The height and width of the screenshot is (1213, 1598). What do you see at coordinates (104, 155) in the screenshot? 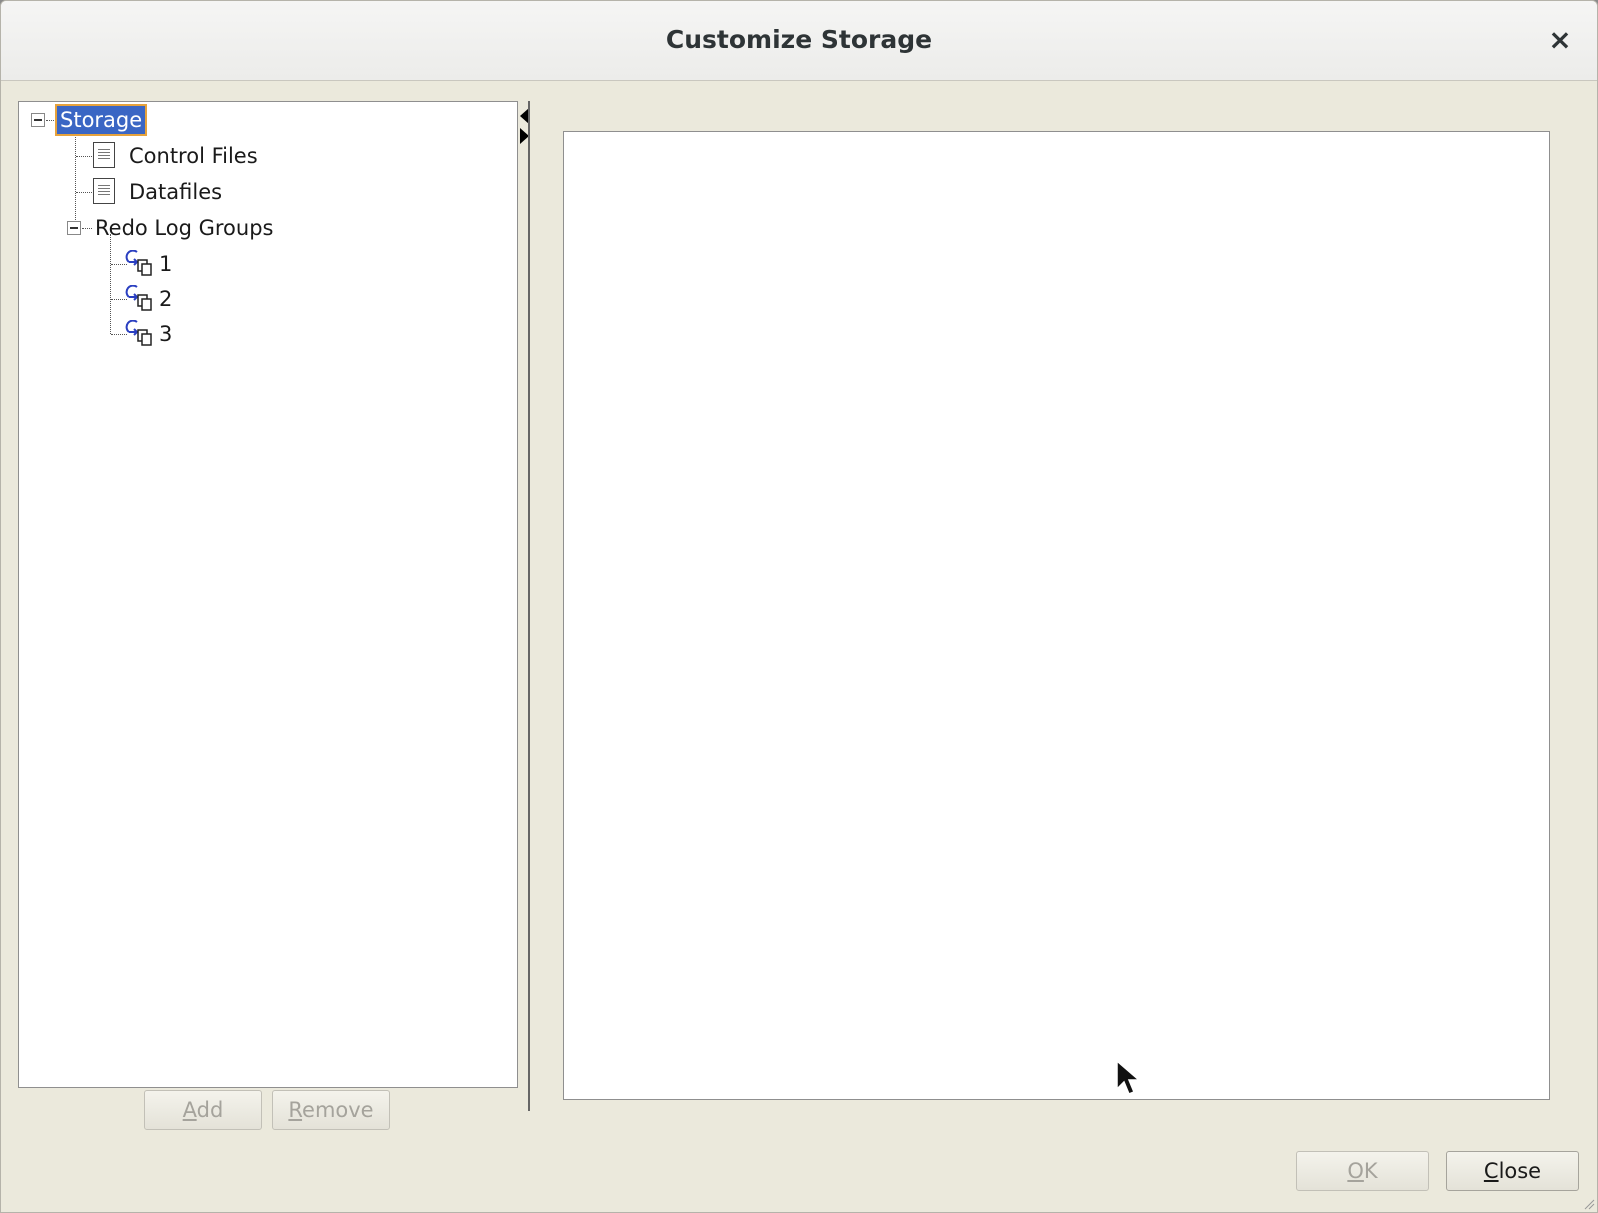
I see `control-files-icon` at bounding box center [104, 155].